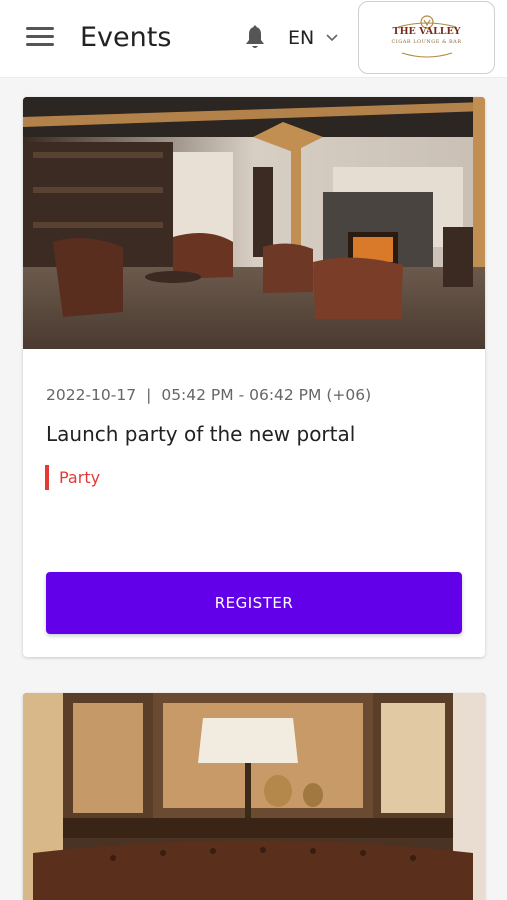  What do you see at coordinates (332, 38) in the screenshot?
I see `chevron-down-icon` at bounding box center [332, 38].